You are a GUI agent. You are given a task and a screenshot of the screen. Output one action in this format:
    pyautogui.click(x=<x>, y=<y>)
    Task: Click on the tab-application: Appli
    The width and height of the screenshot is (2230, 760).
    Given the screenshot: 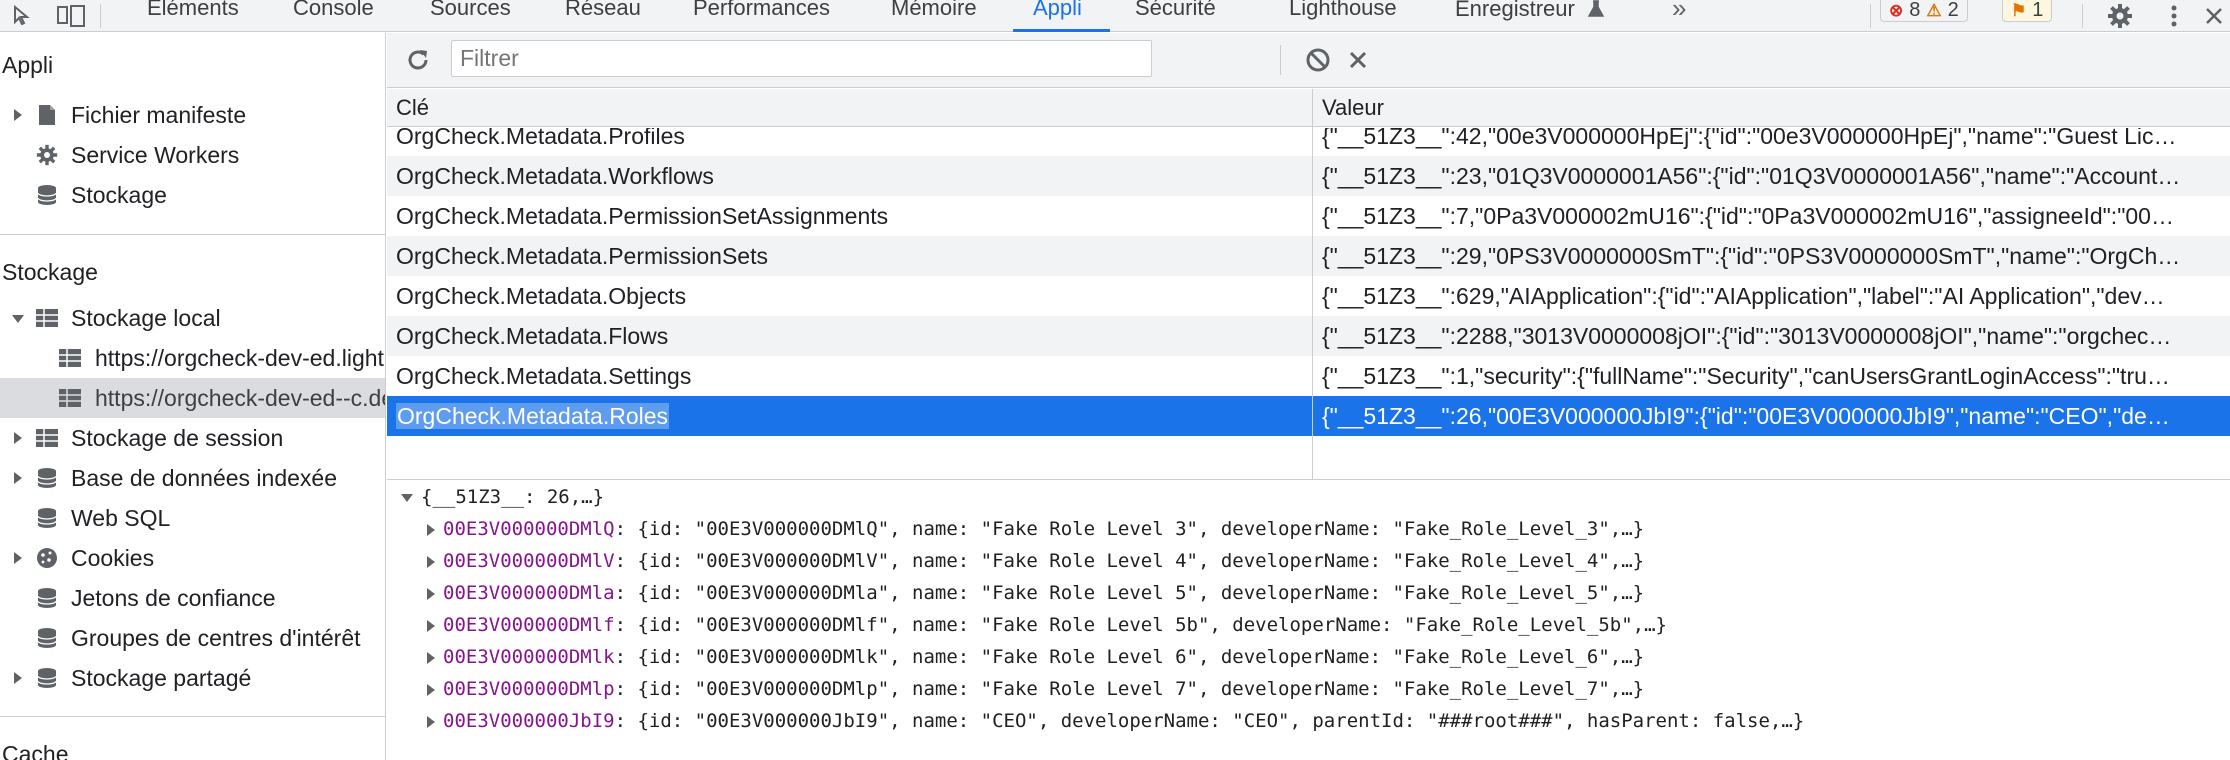 What is the action you would take?
    pyautogui.click(x=1057, y=16)
    